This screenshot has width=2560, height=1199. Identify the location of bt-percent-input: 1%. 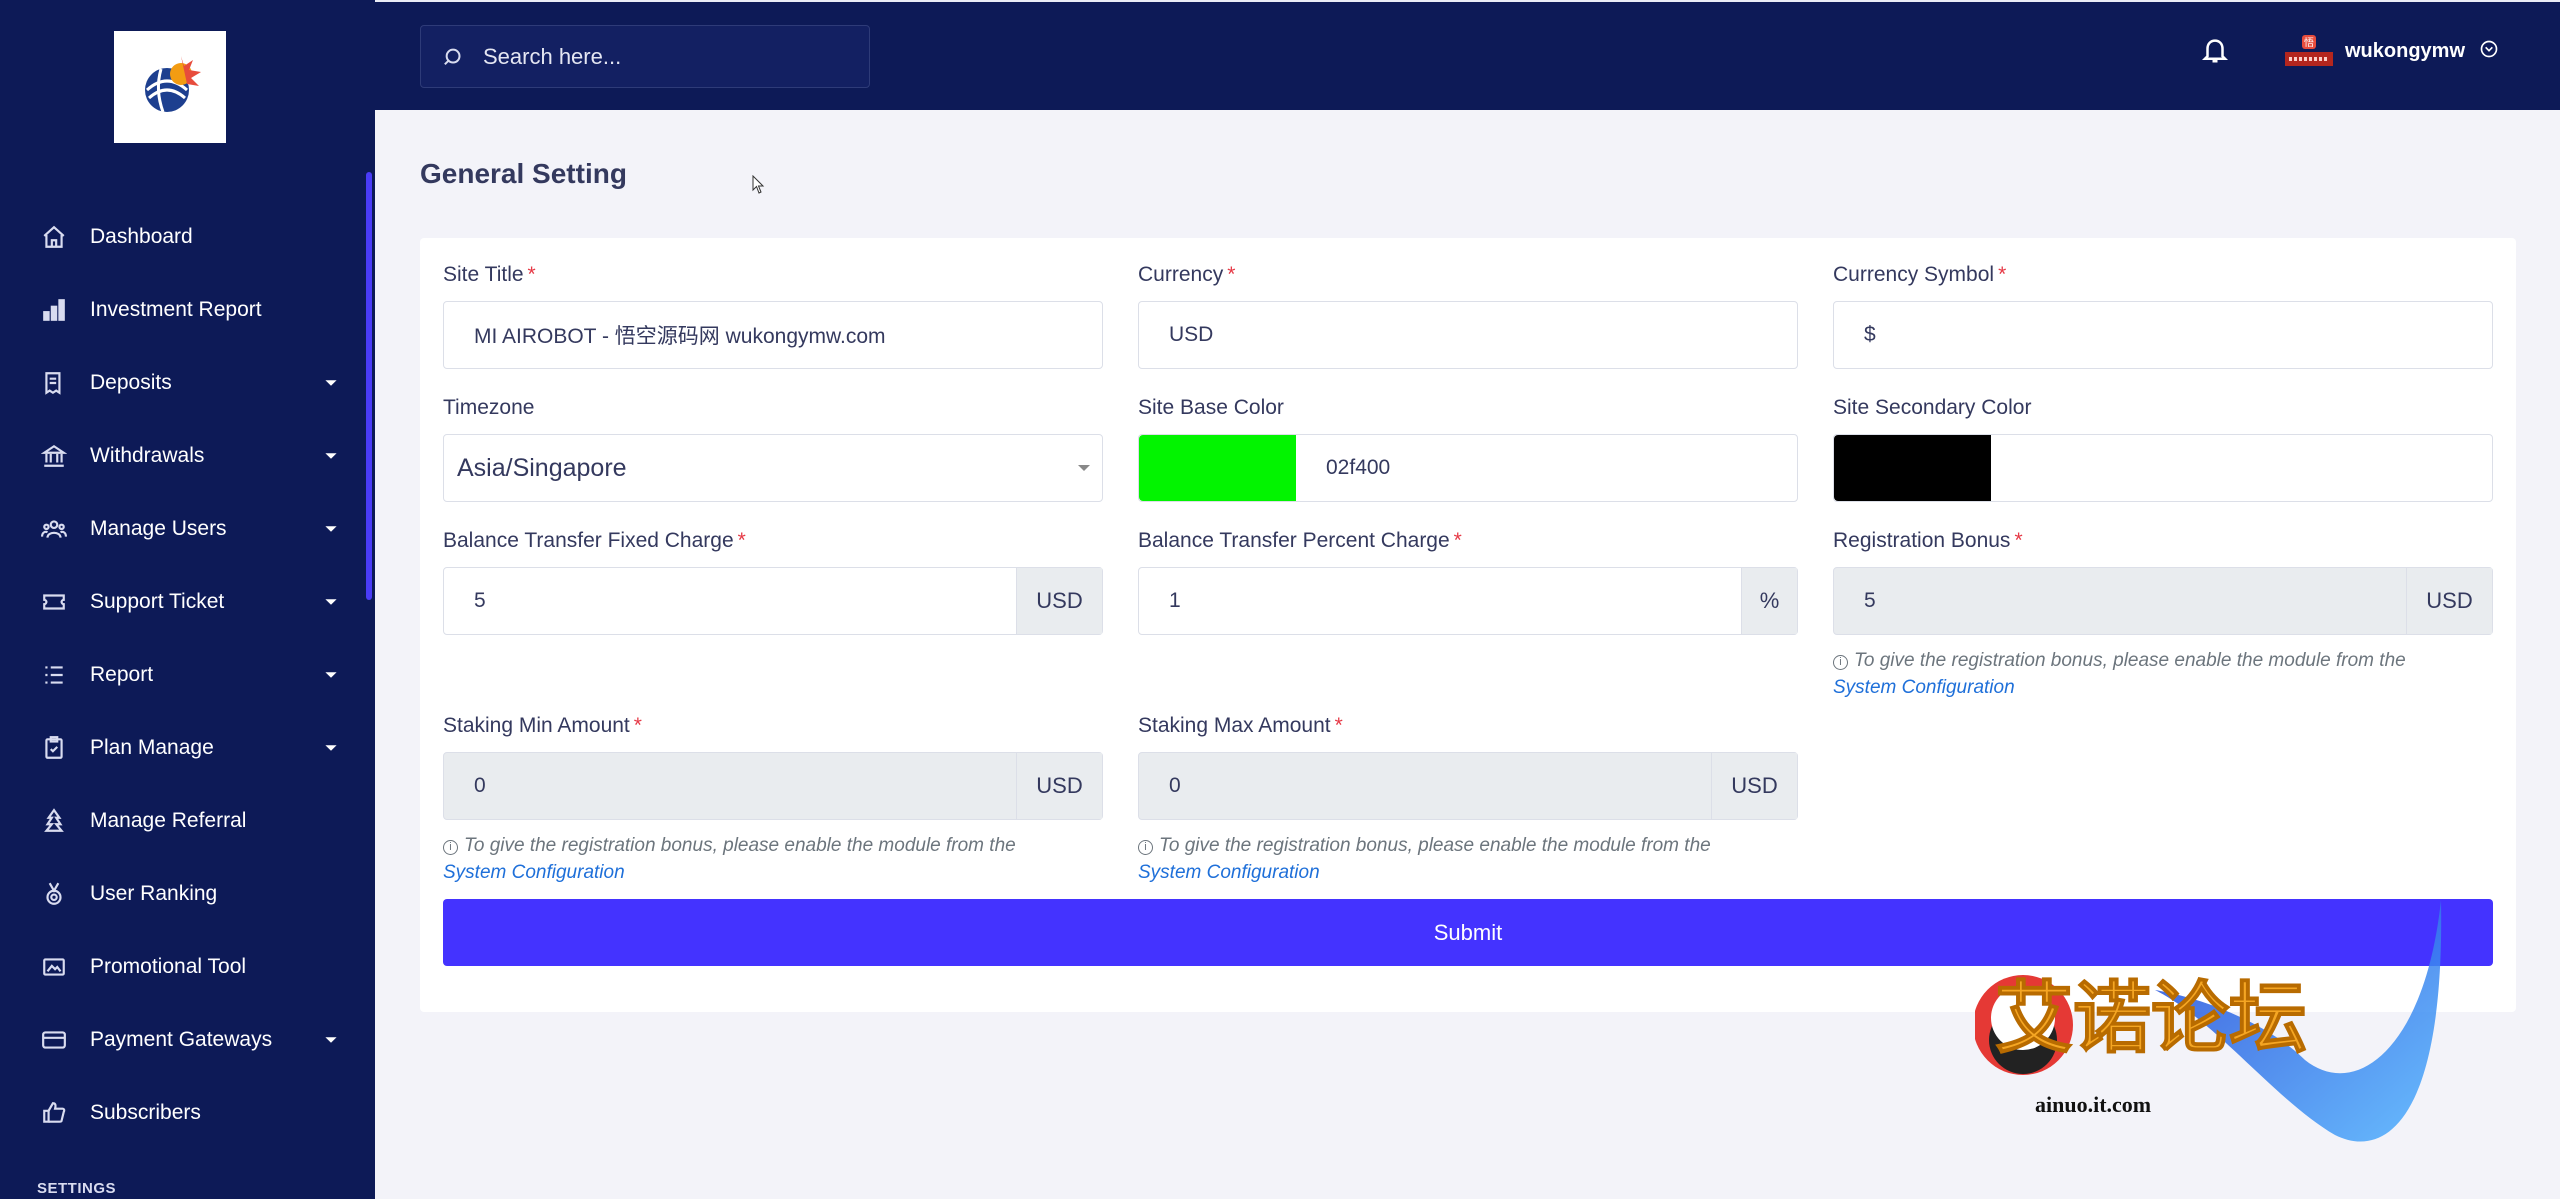
(1468, 601).